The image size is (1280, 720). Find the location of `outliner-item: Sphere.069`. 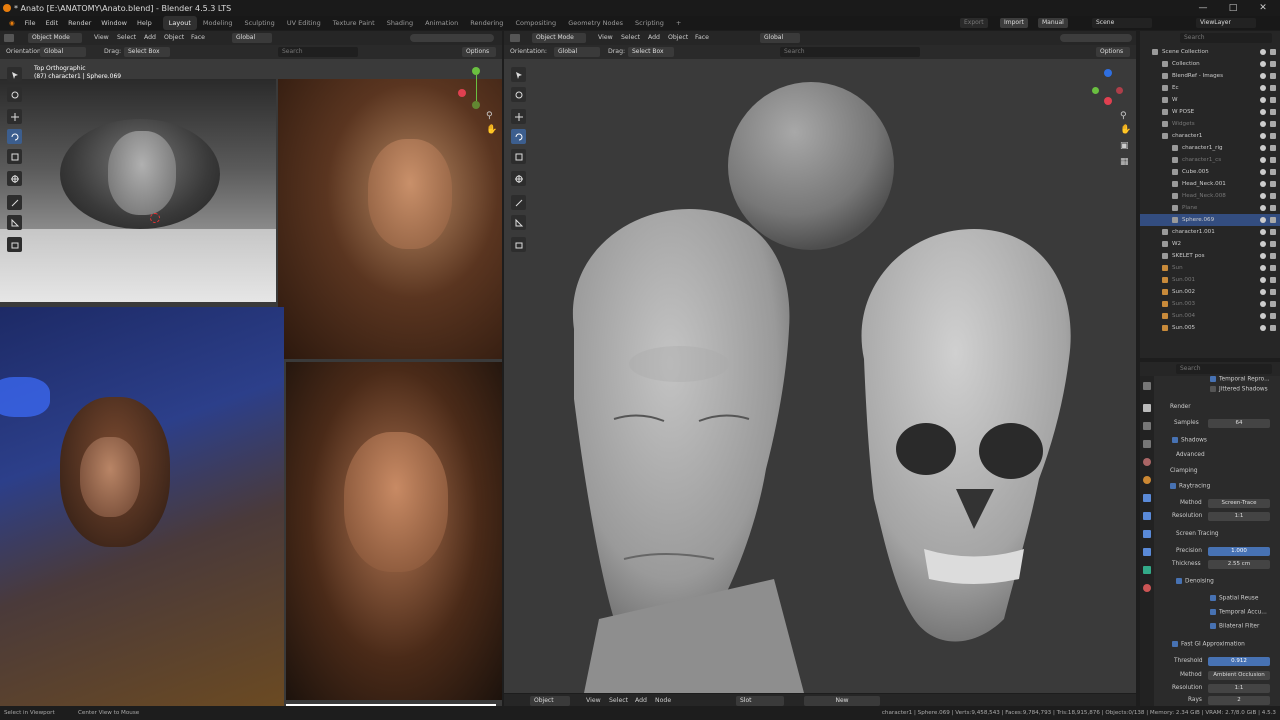

outliner-item: Sphere.069 is located at coordinates (1210, 220).